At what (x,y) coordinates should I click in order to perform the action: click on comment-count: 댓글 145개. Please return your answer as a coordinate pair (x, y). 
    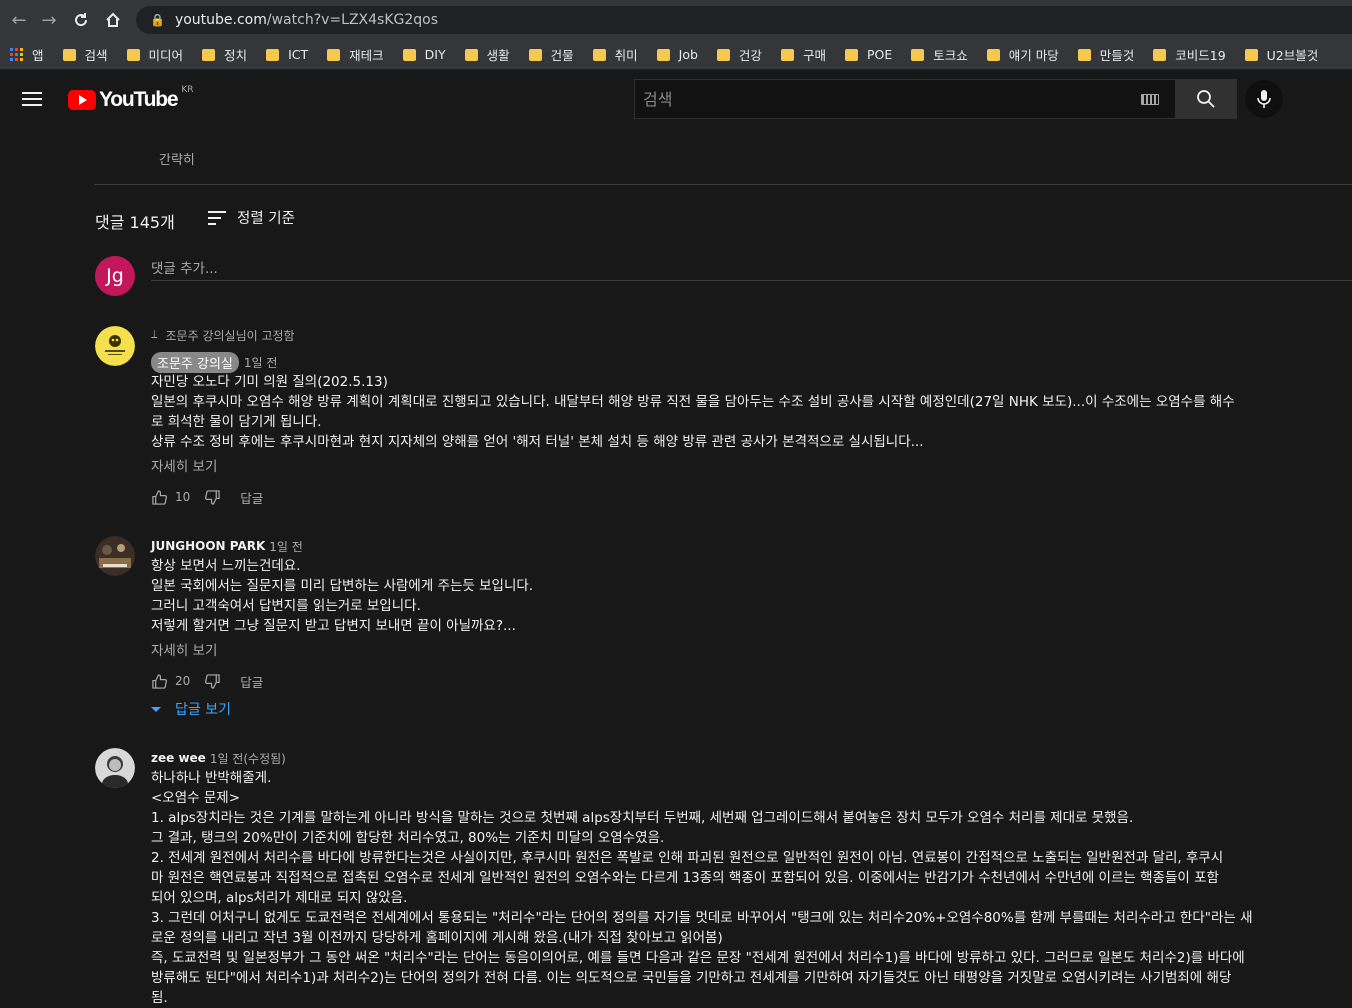
    Looking at the image, I should click on (135, 222).